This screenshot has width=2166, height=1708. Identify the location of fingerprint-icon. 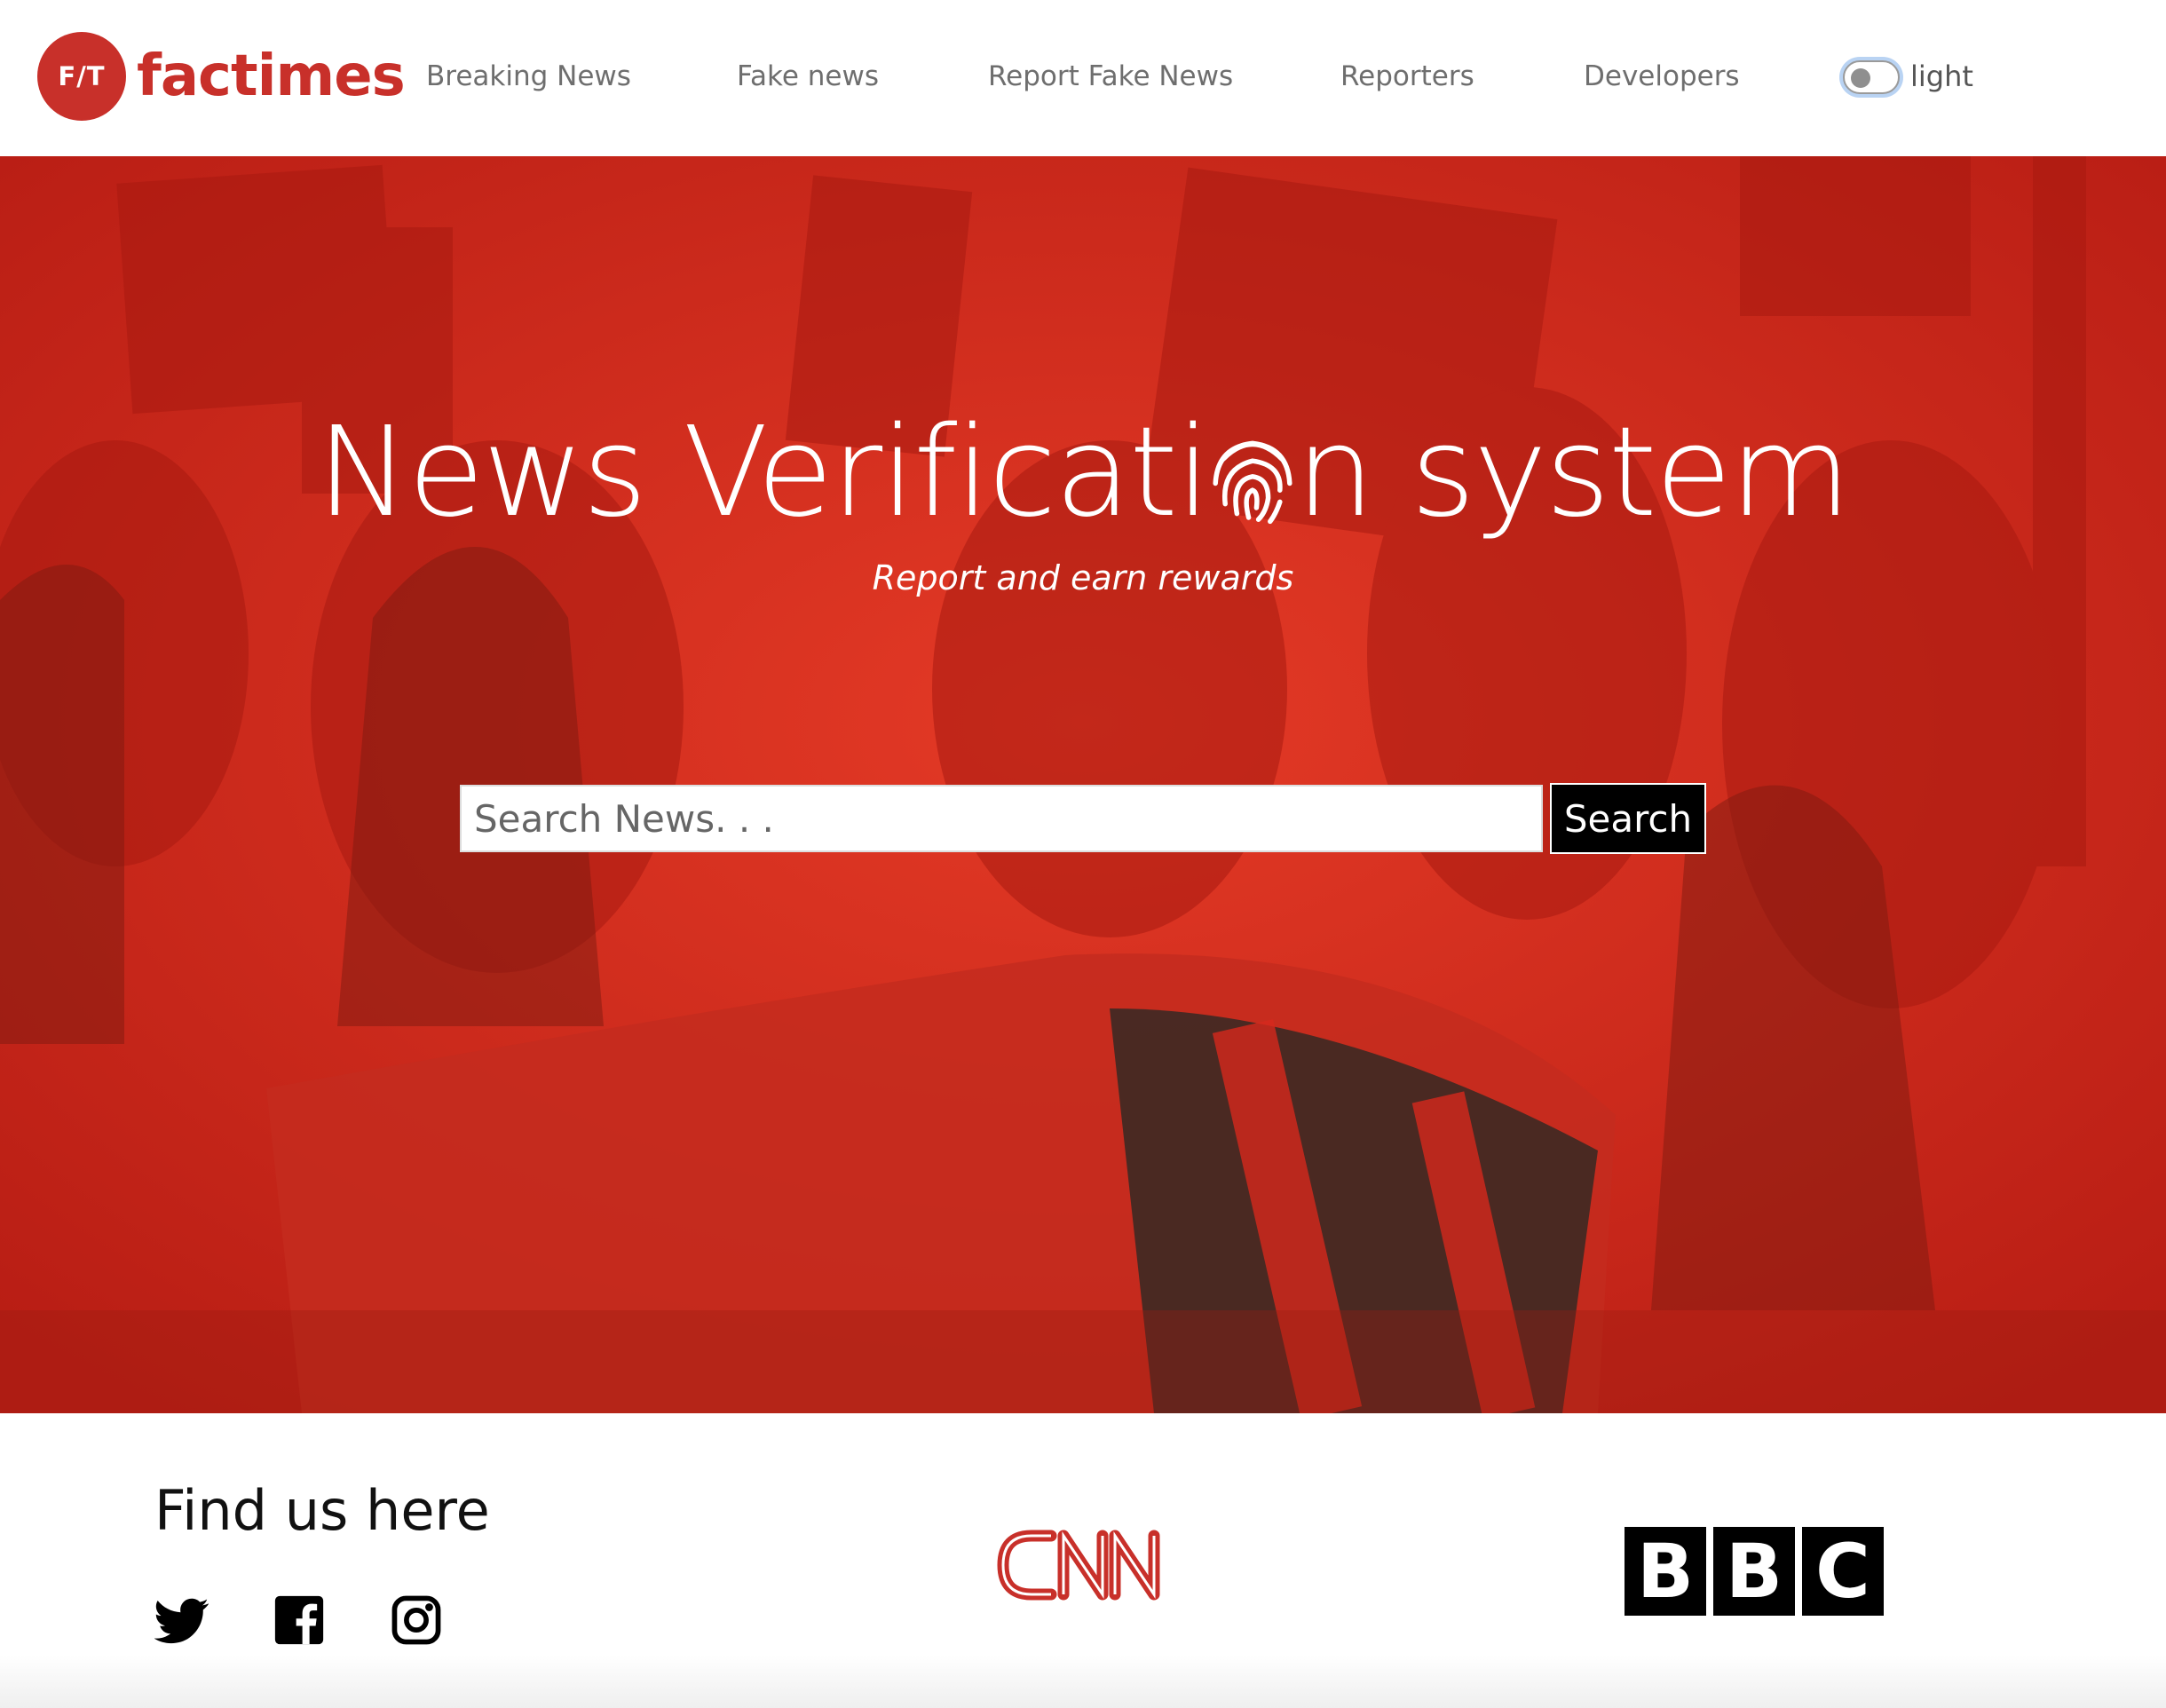
(1252, 482).